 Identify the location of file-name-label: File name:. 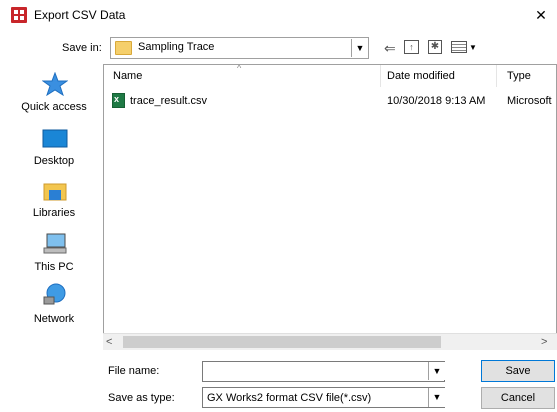
(134, 371).